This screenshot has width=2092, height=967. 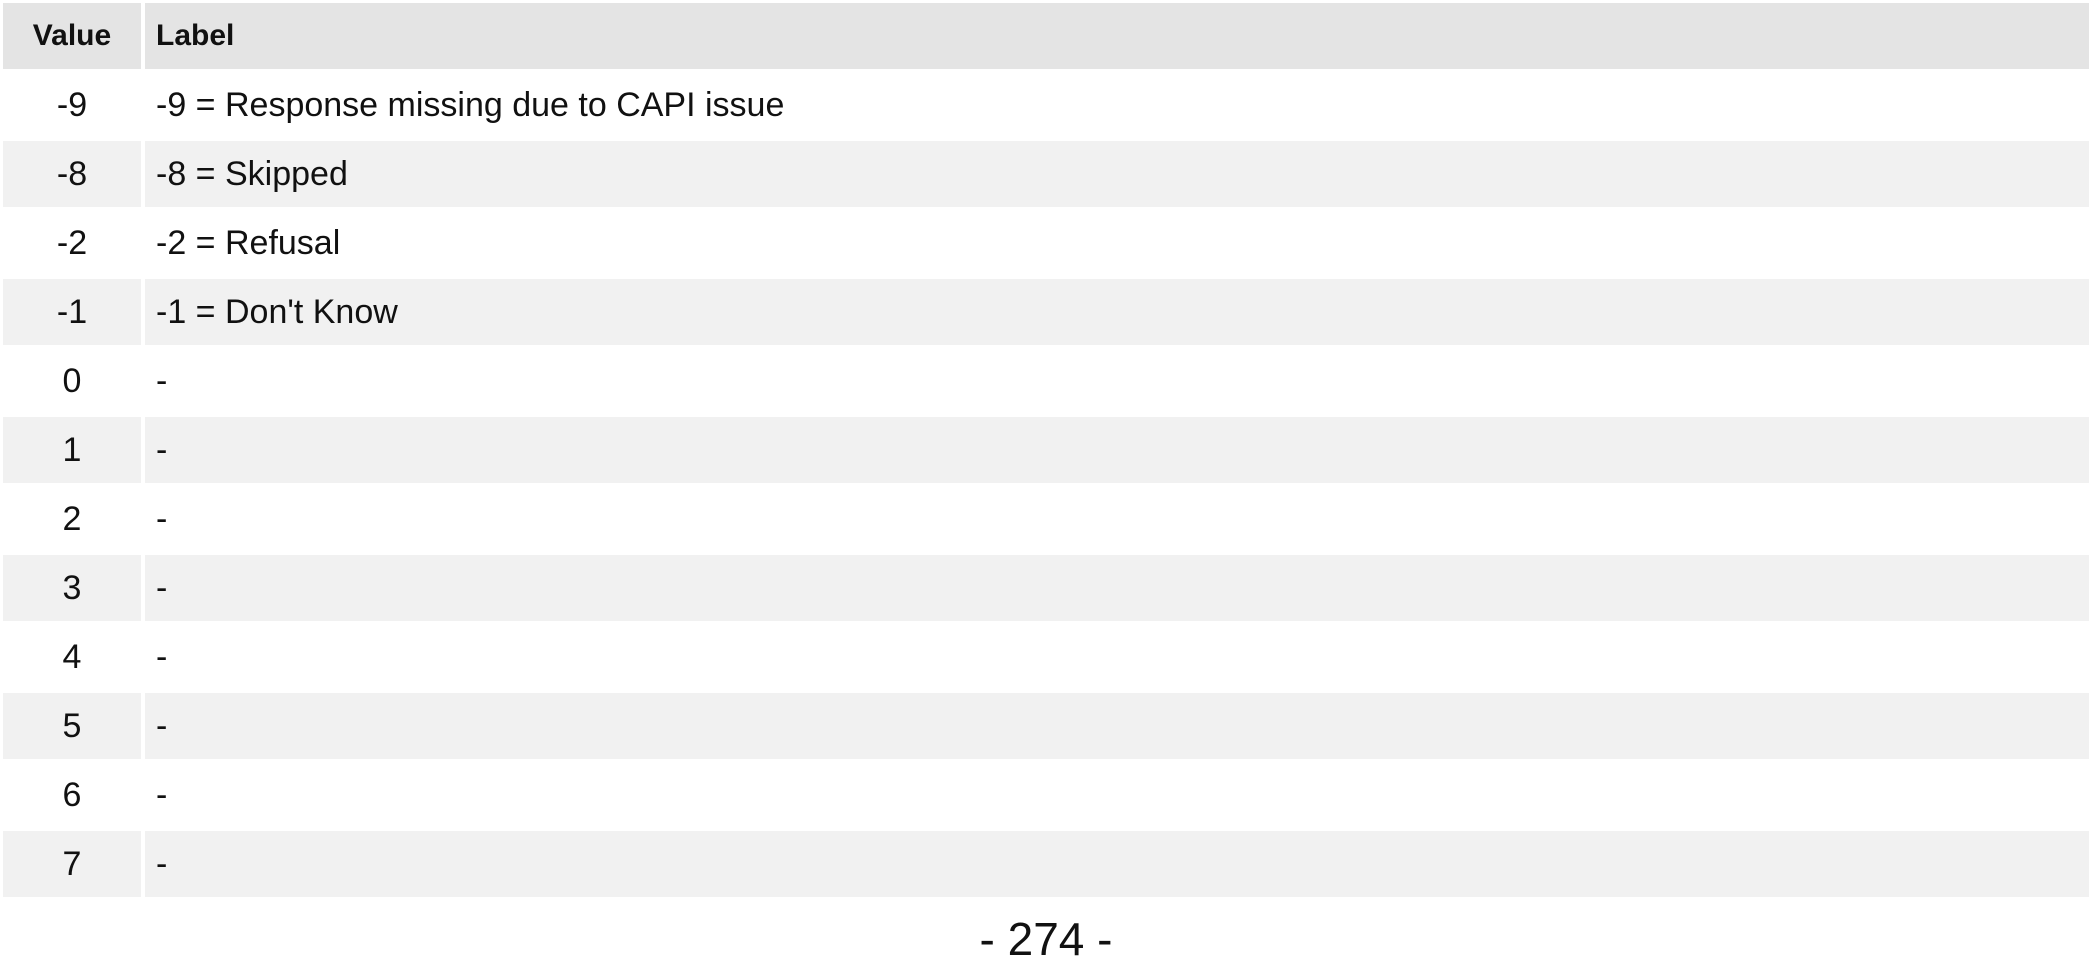 What do you see at coordinates (74, 655) in the screenshot?
I see `row-value: 4` at bounding box center [74, 655].